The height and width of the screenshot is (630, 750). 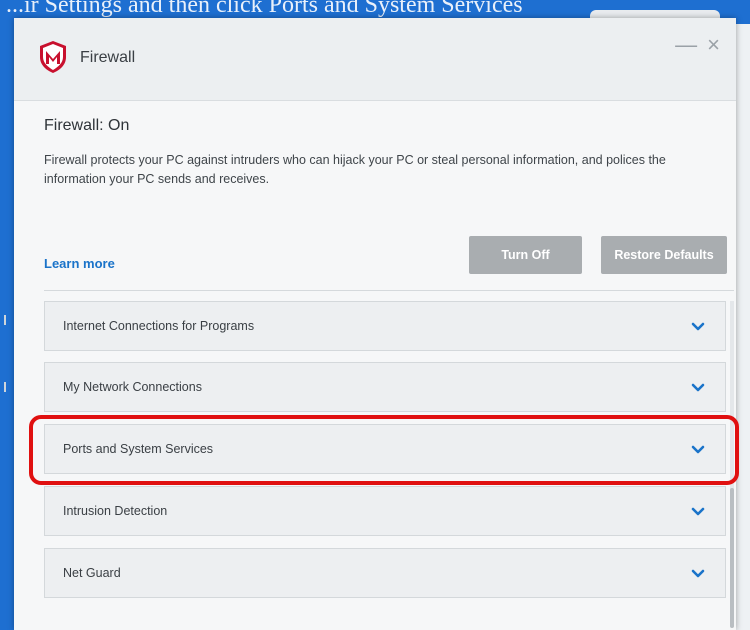 I want to click on turn-off-button: Turn Off, so click(x=525, y=255).